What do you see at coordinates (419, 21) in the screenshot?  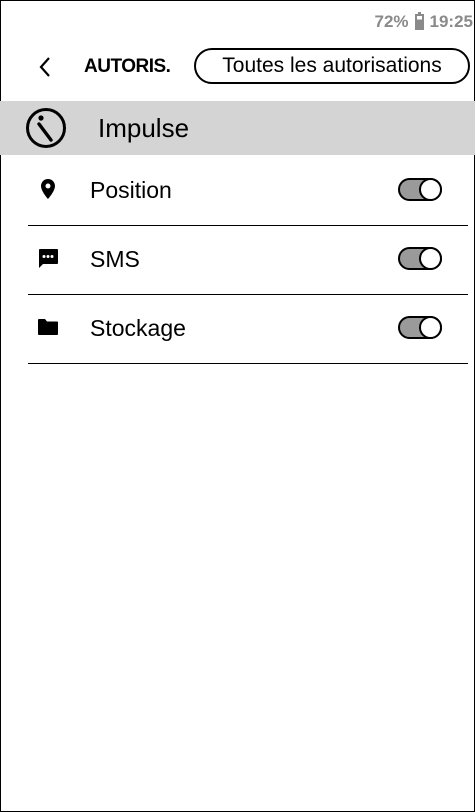 I see `battery-icon` at bounding box center [419, 21].